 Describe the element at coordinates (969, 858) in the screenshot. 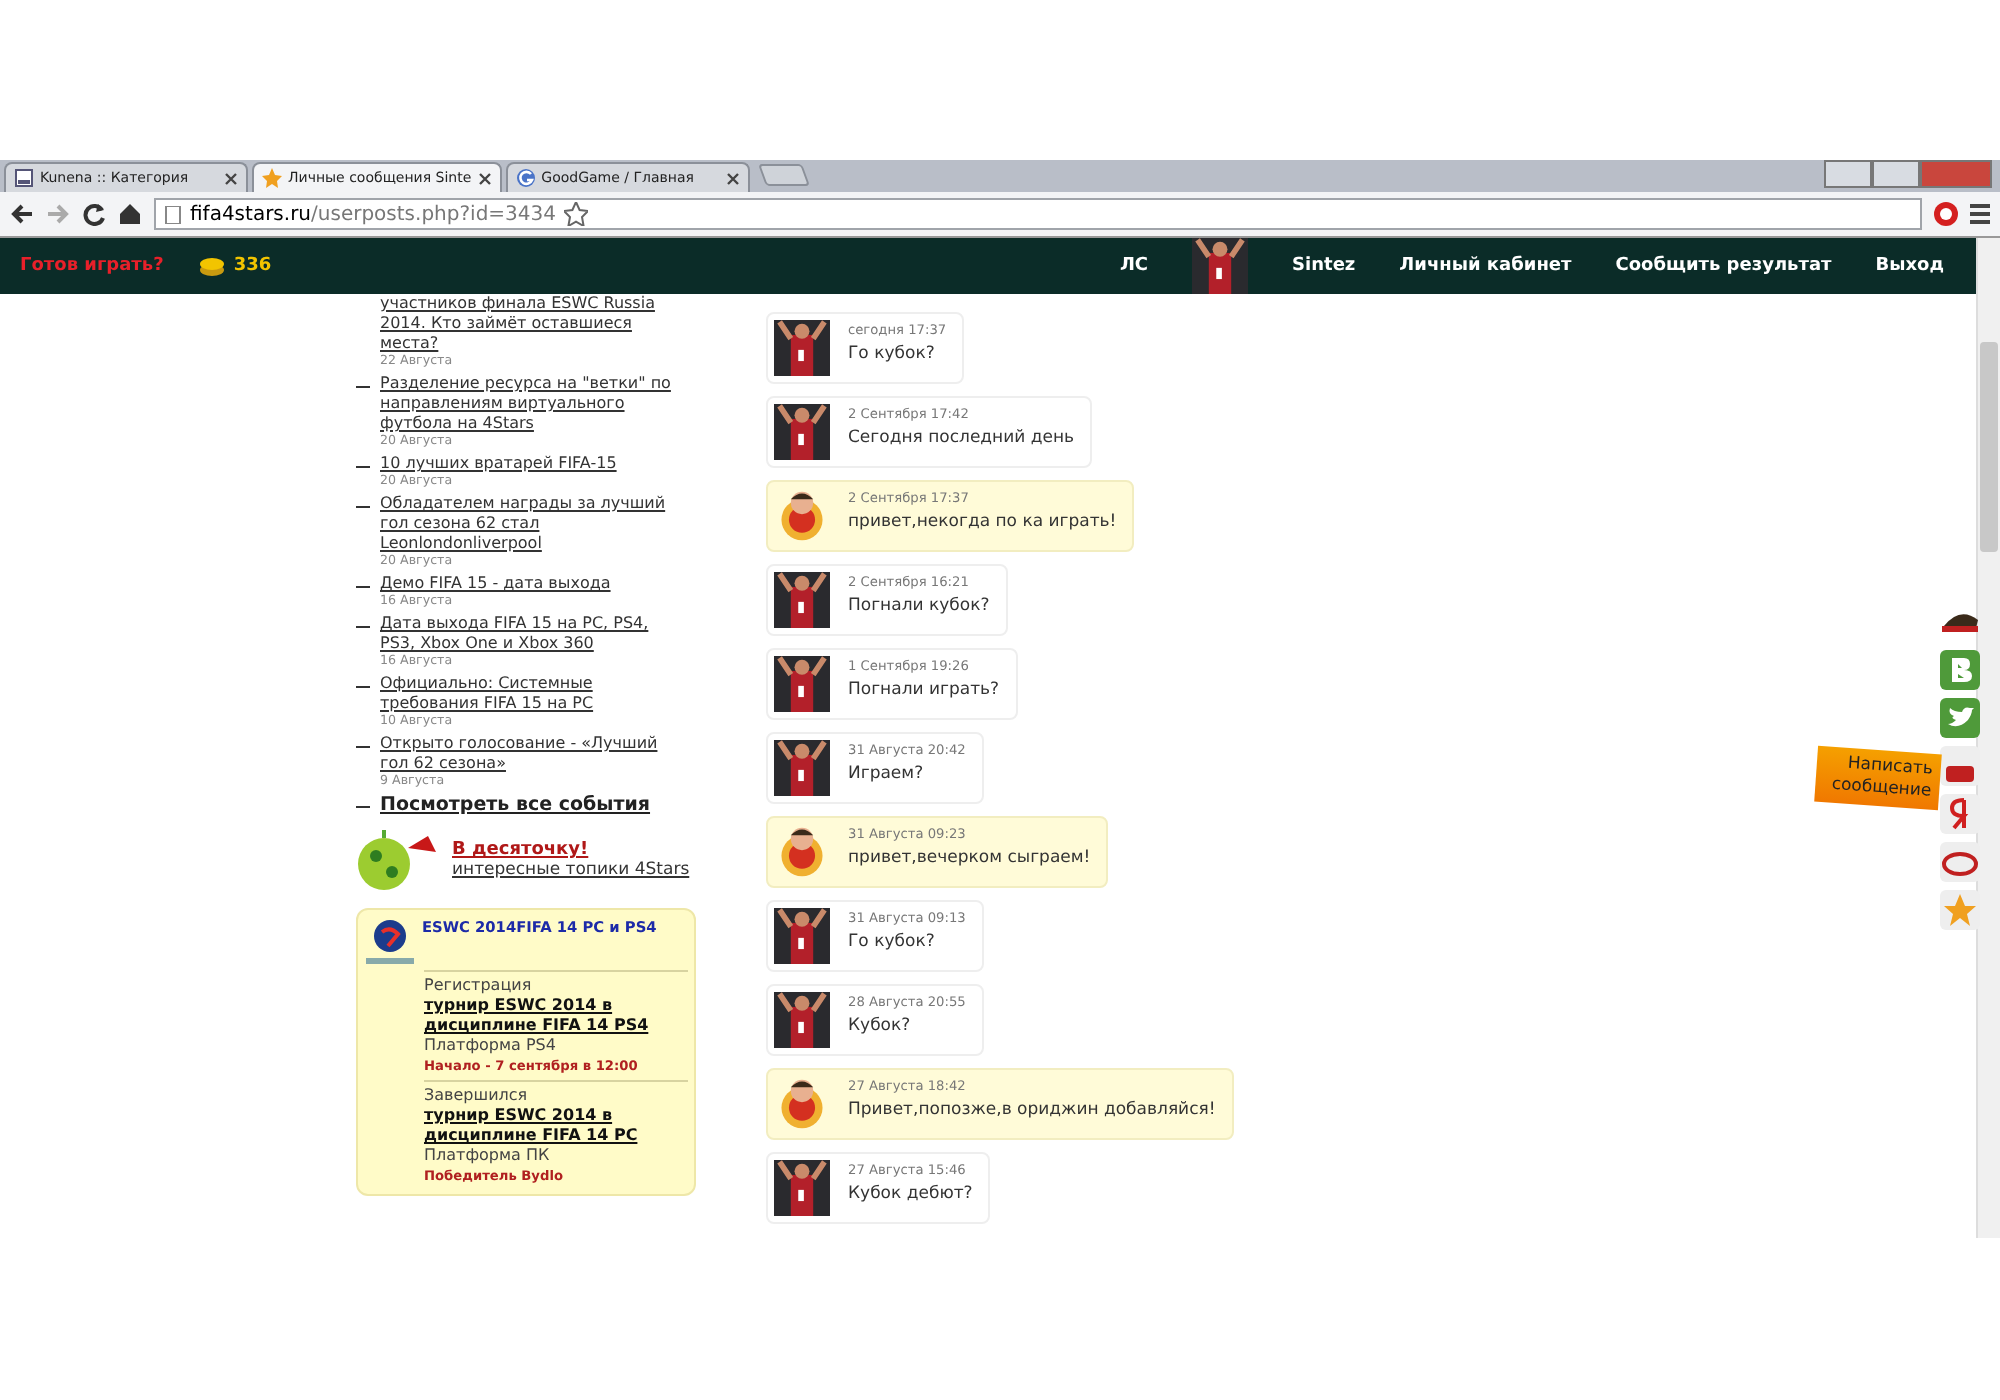

I see `message-text: привет,вечерком сыграем!` at that location.